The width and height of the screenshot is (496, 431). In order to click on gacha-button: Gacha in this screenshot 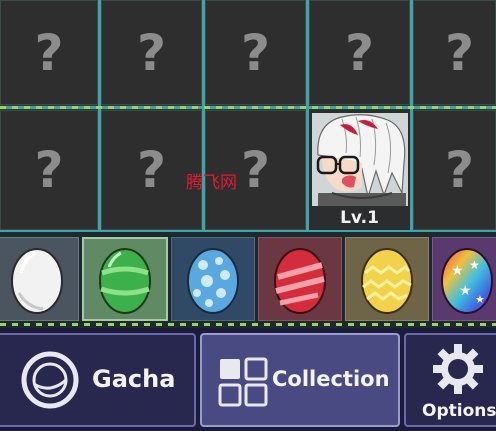, I will do `click(98, 380)`.